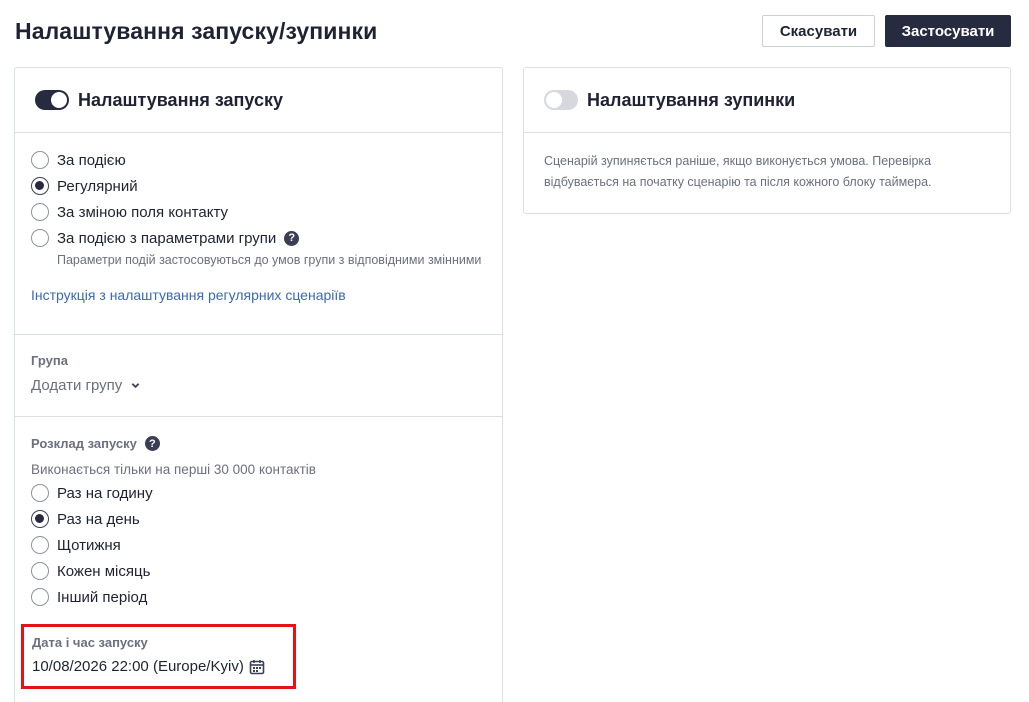 Image resolution: width=1029 pixels, height=702 pixels. What do you see at coordinates (102, 597) in the screenshot?
I see `radio-label: Інший період` at bounding box center [102, 597].